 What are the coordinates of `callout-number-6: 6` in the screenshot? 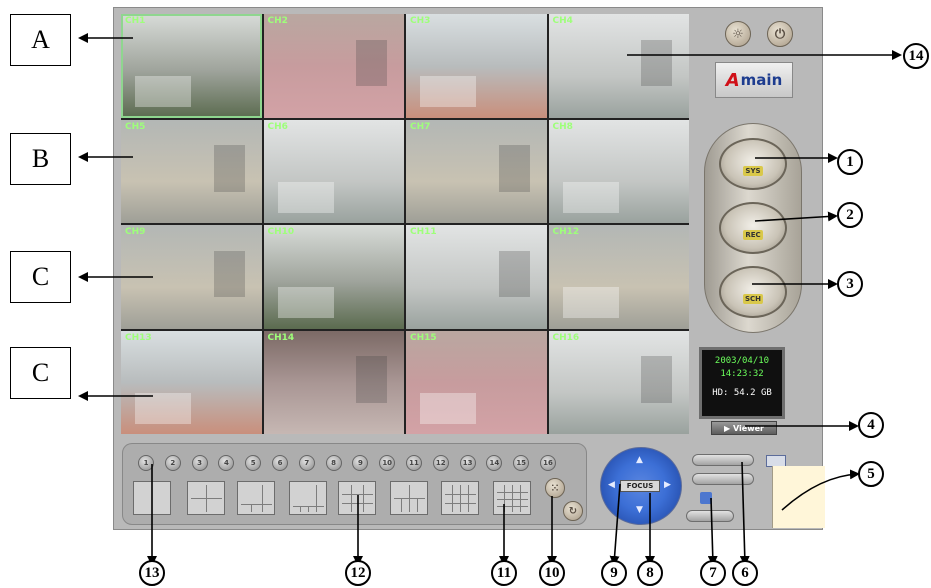 It's located at (745, 573).